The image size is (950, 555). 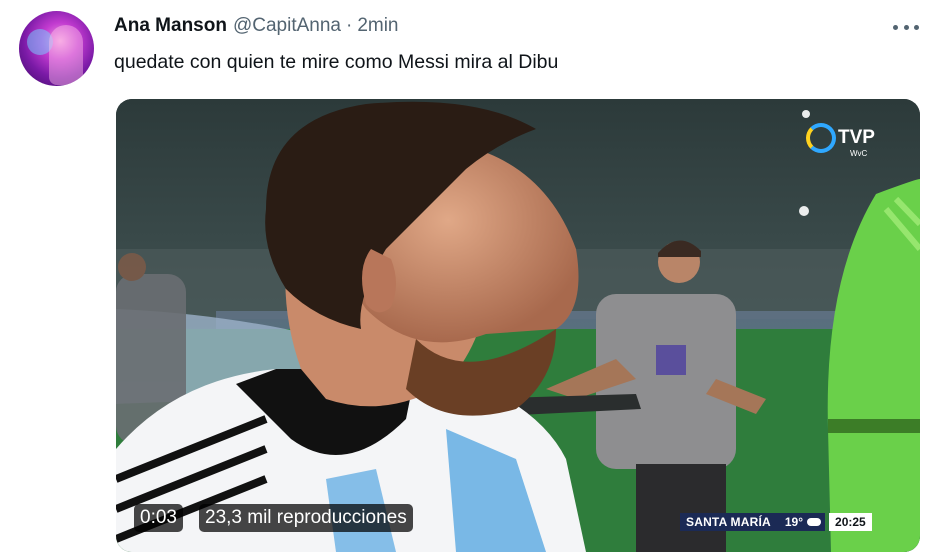 What do you see at coordinates (158, 518) in the screenshot?
I see `video-elapsed-time: 0:03` at bounding box center [158, 518].